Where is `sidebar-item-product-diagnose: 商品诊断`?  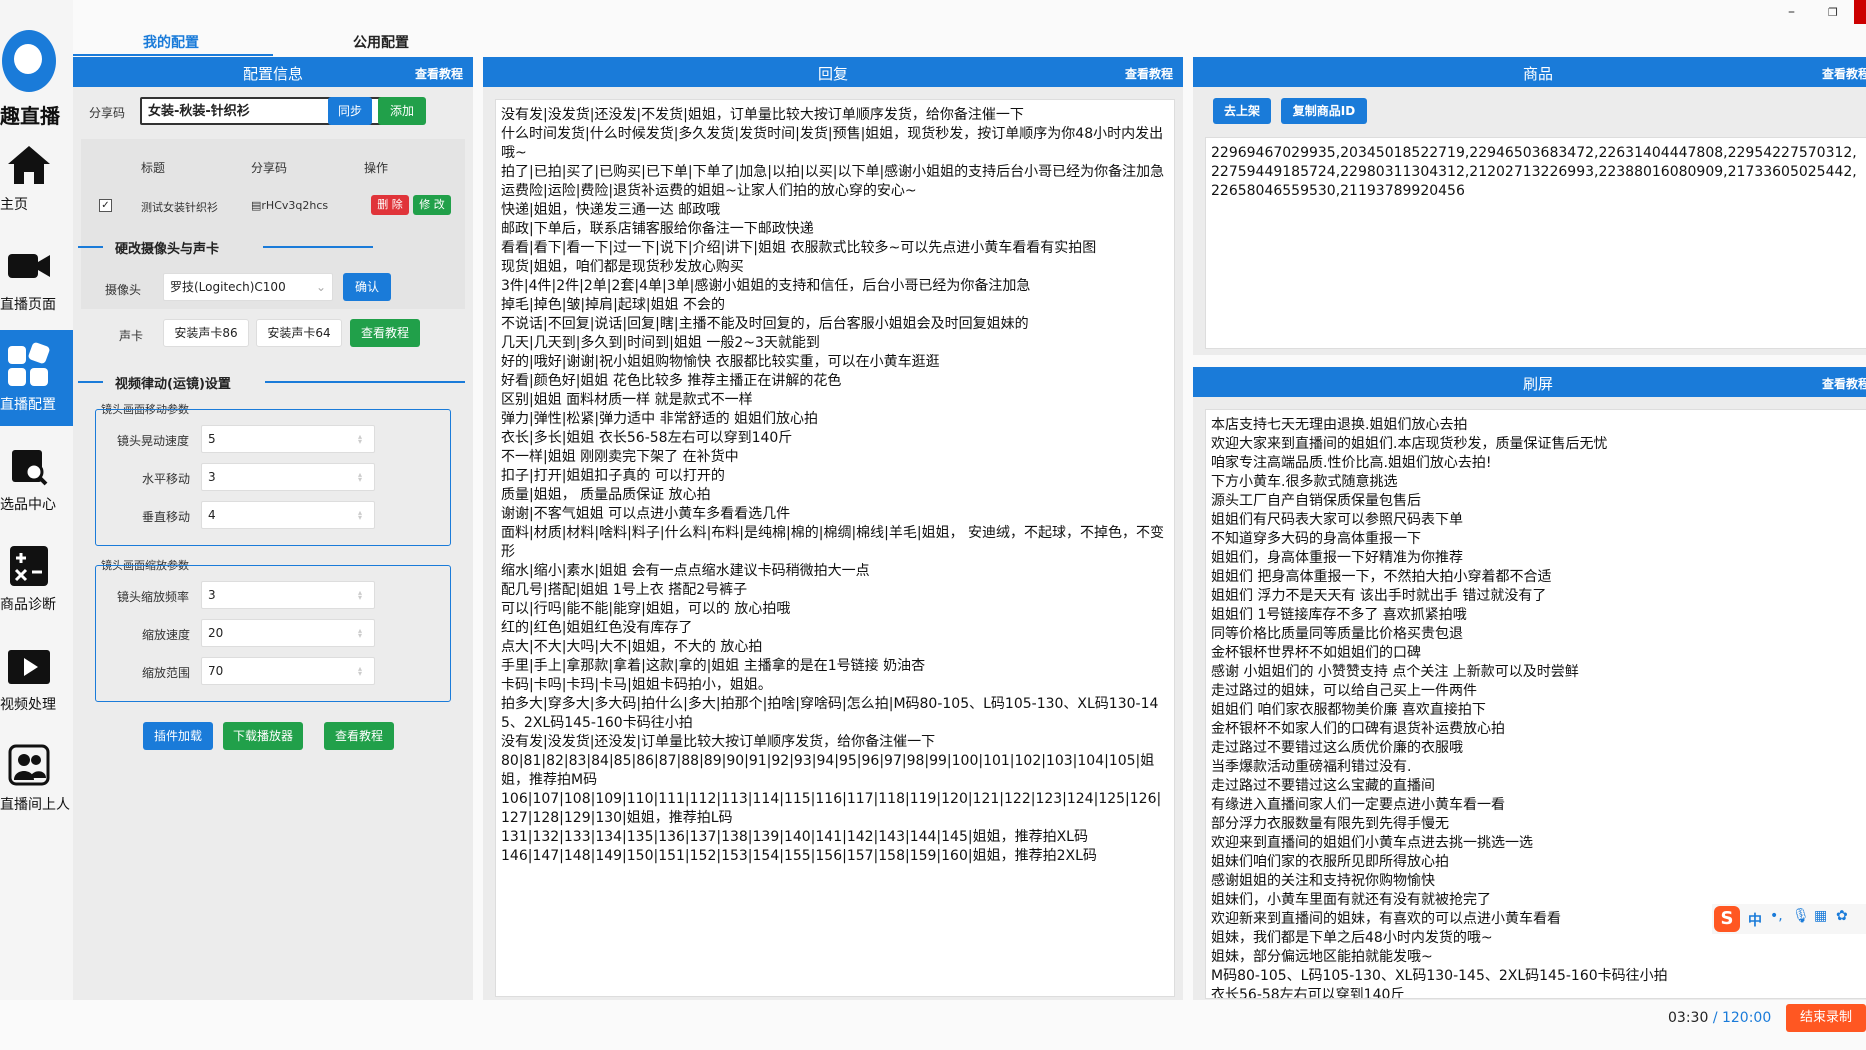 sidebar-item-product-diagnose: 商品诊断 is located at coordinates (36, 578).